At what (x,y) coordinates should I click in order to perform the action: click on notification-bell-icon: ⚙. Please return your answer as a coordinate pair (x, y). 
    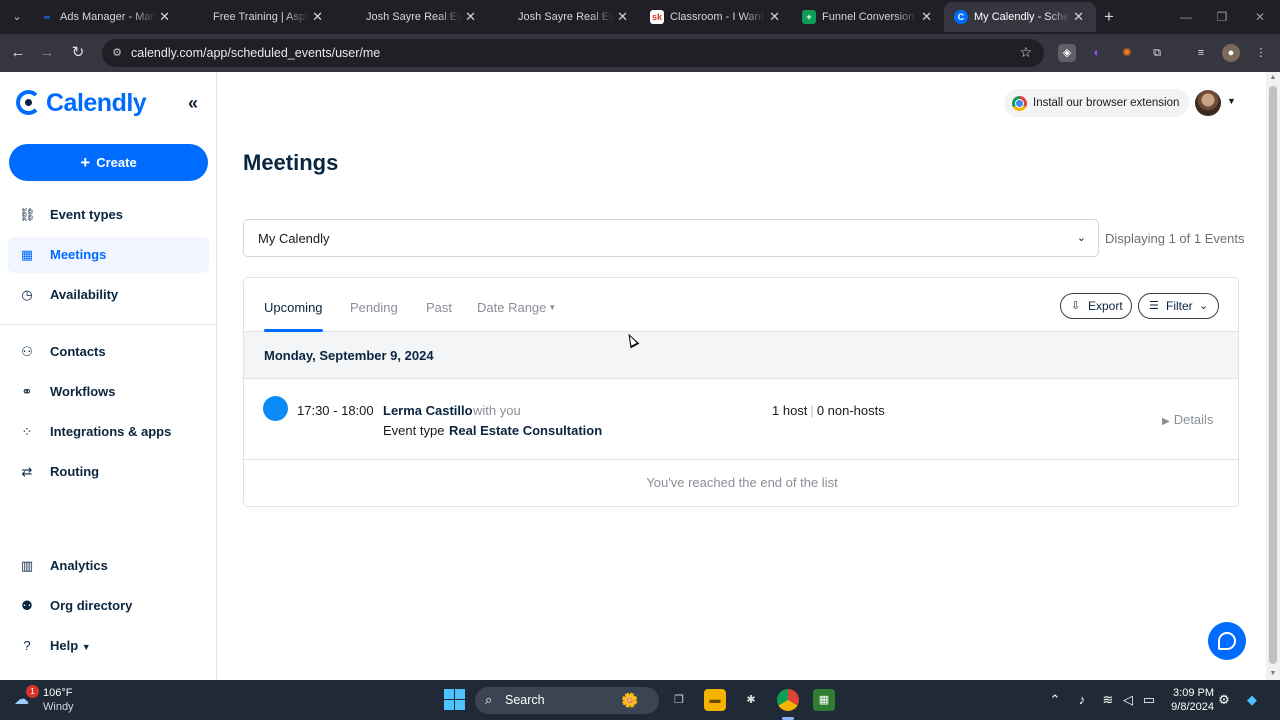
    Looking at the image, I should click on (1224, 700).